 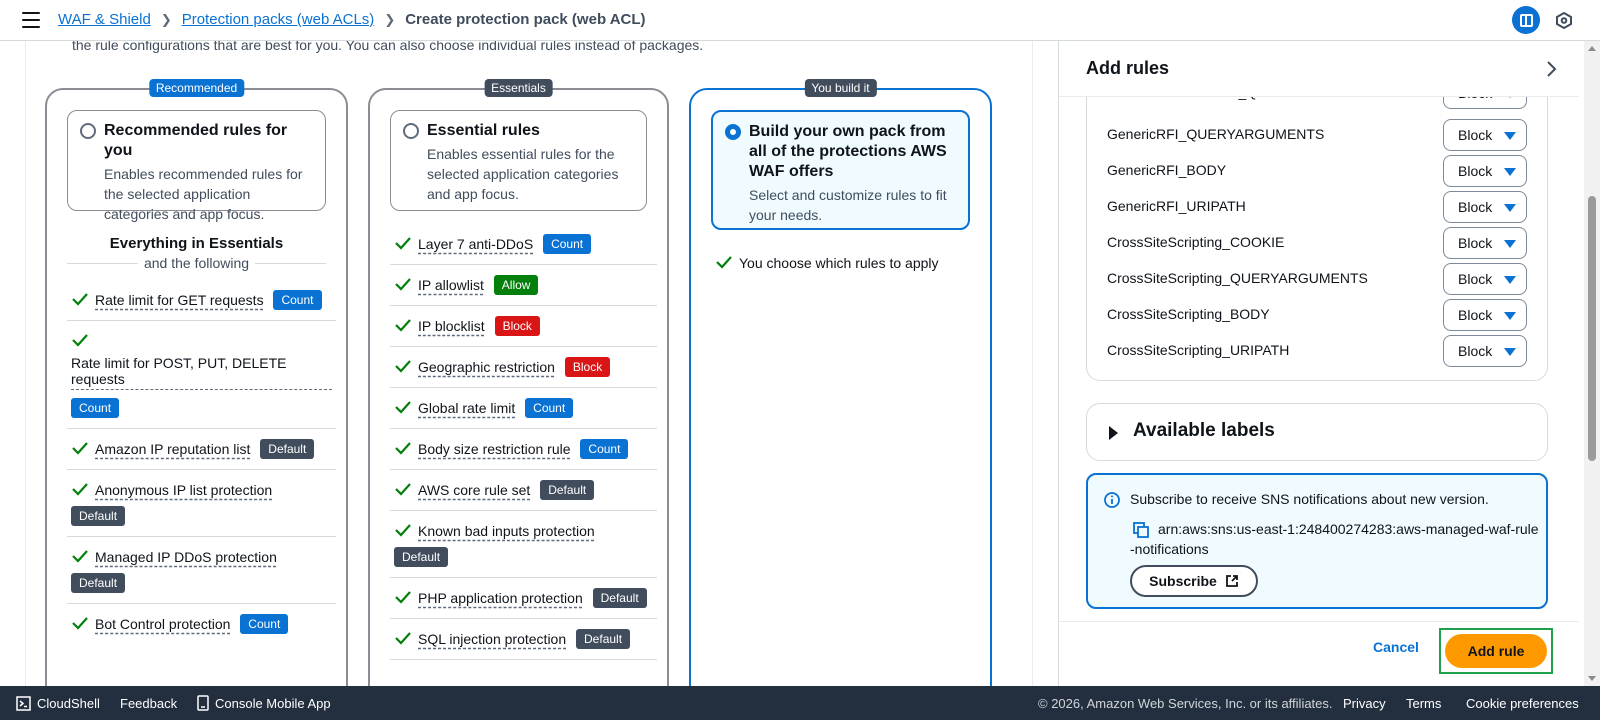 What do you see at coordinates (1113, 433) in the screenshot?
I see `caret-right-icon` at bounding box center [1113, 433].